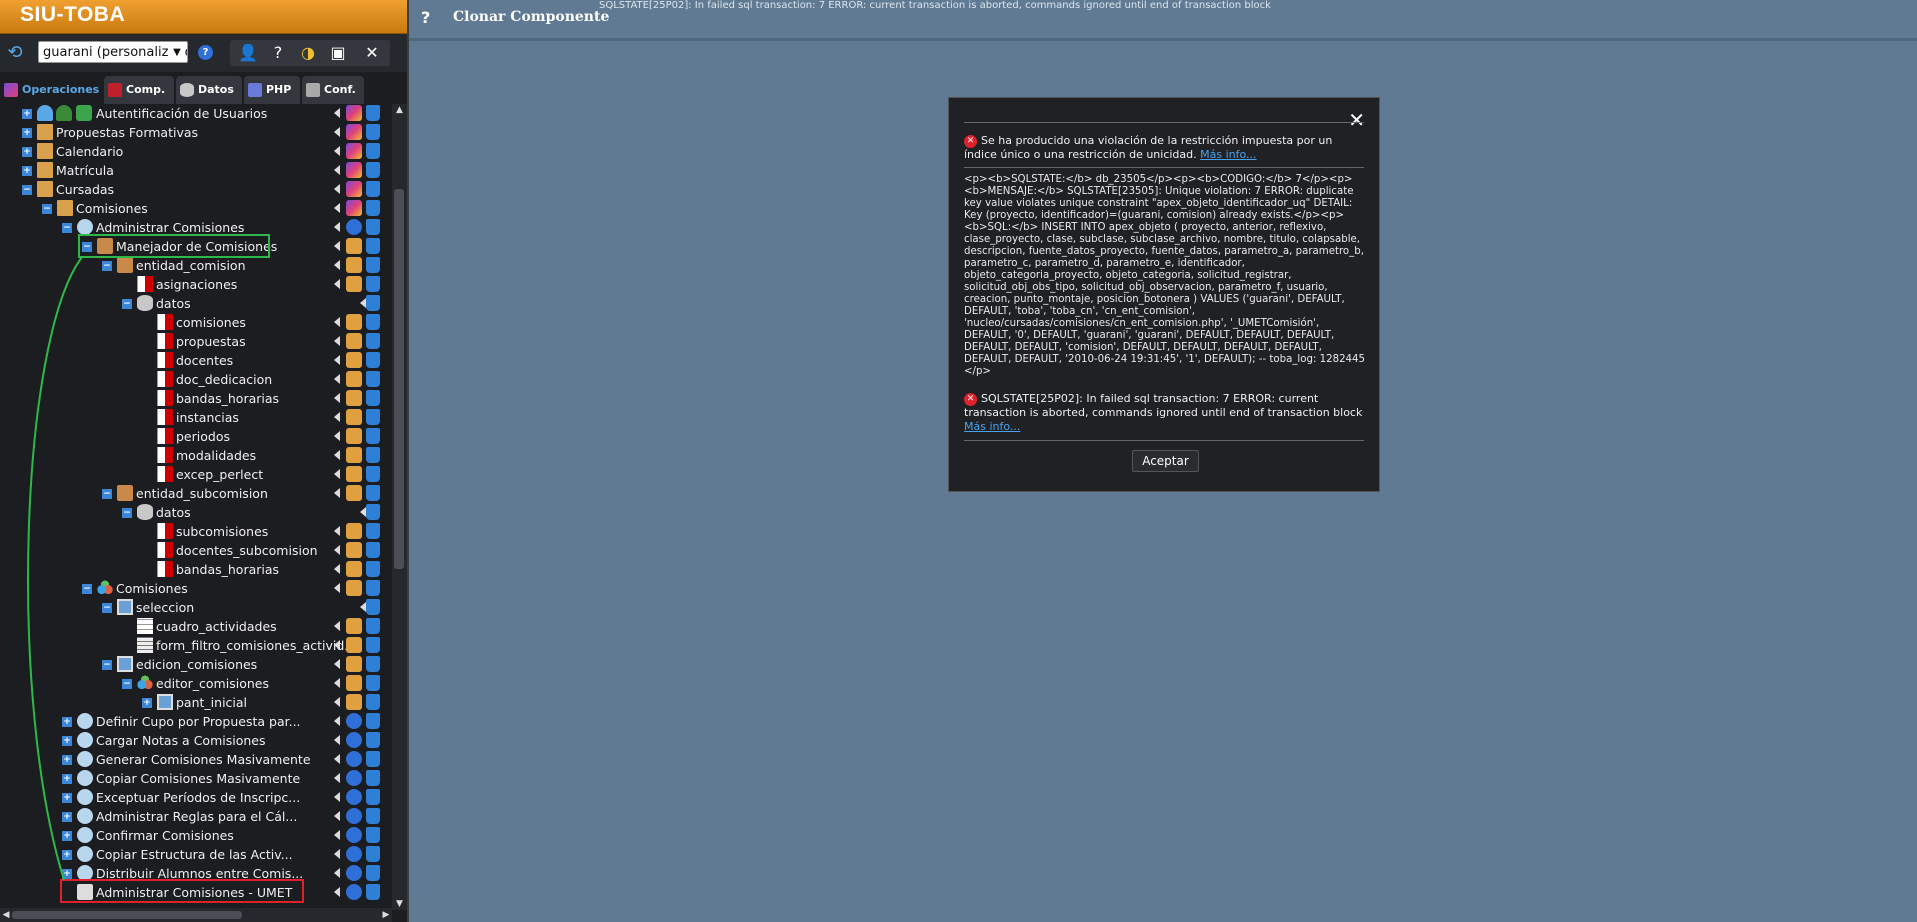 Image resolution: width=1917 pixels, height=922 pixels. What do you see at coordinates (1165, 461) in the screenshot?
I see `accept-button: Aceptar` at bounding box center [1165, 461].